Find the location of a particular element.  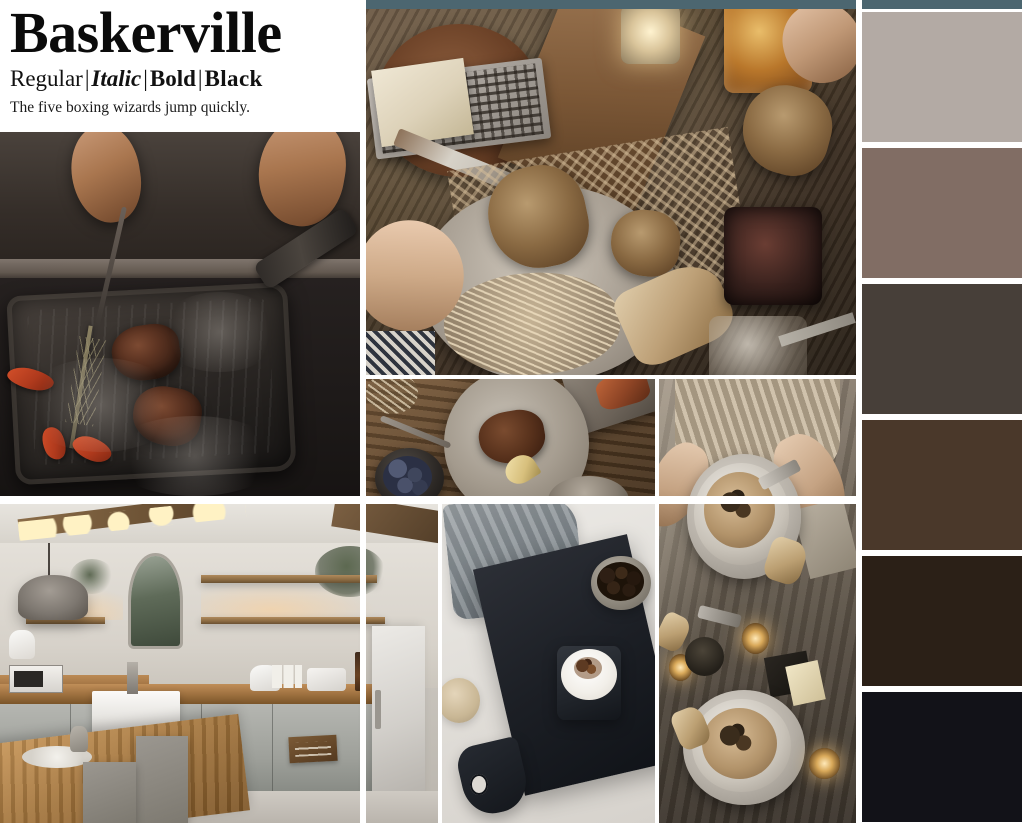

spice-tin is located at coordinates (704, 656).